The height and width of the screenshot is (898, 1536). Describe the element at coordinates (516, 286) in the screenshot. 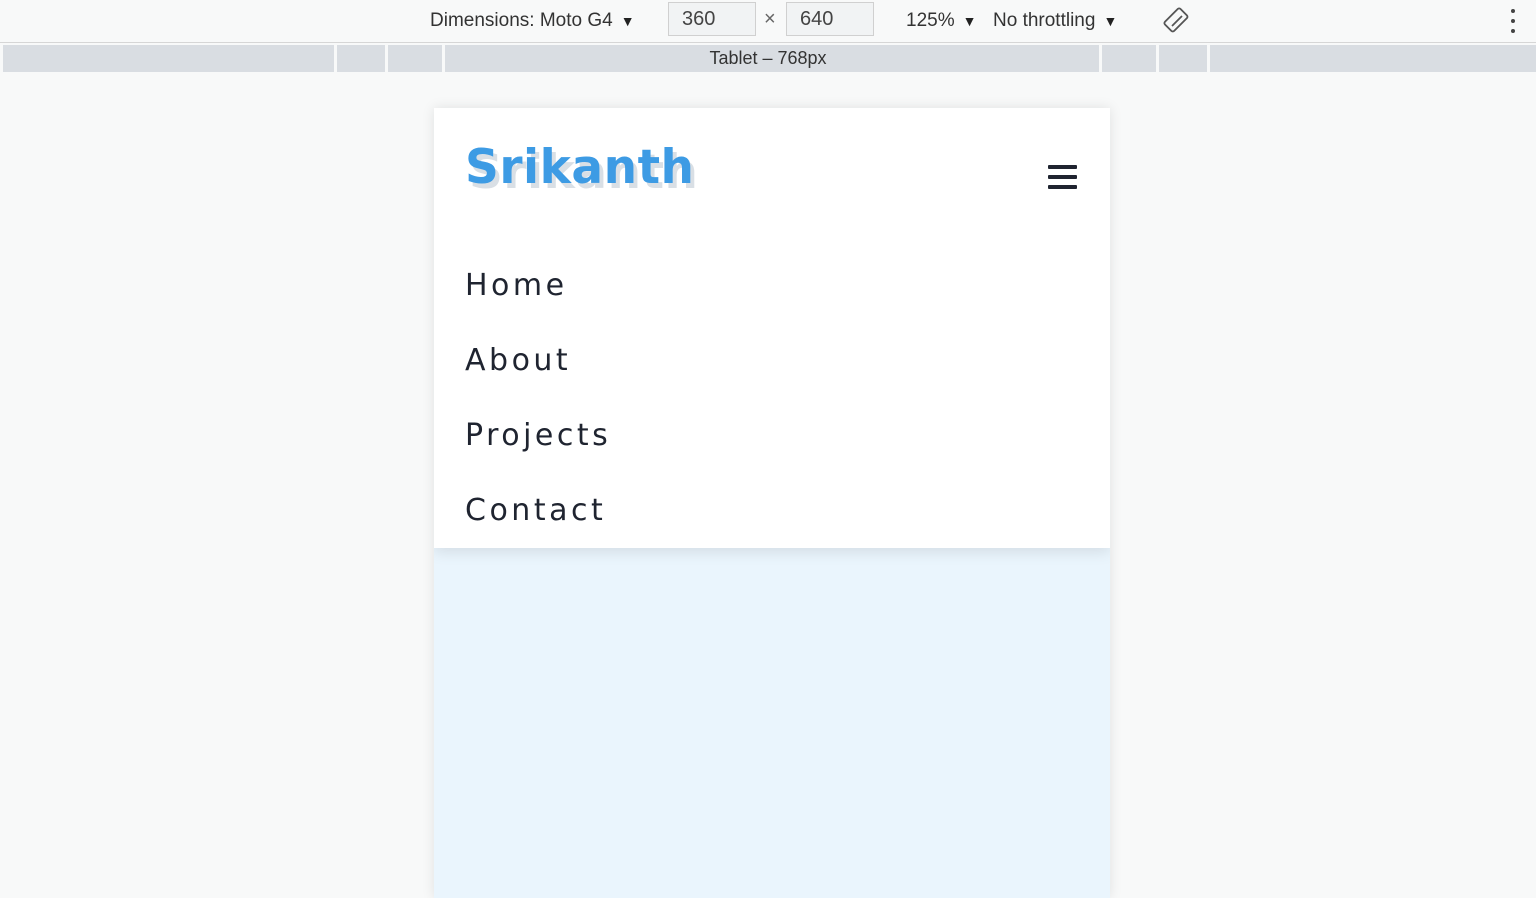

I see `nav-link-home: Home` at that location.